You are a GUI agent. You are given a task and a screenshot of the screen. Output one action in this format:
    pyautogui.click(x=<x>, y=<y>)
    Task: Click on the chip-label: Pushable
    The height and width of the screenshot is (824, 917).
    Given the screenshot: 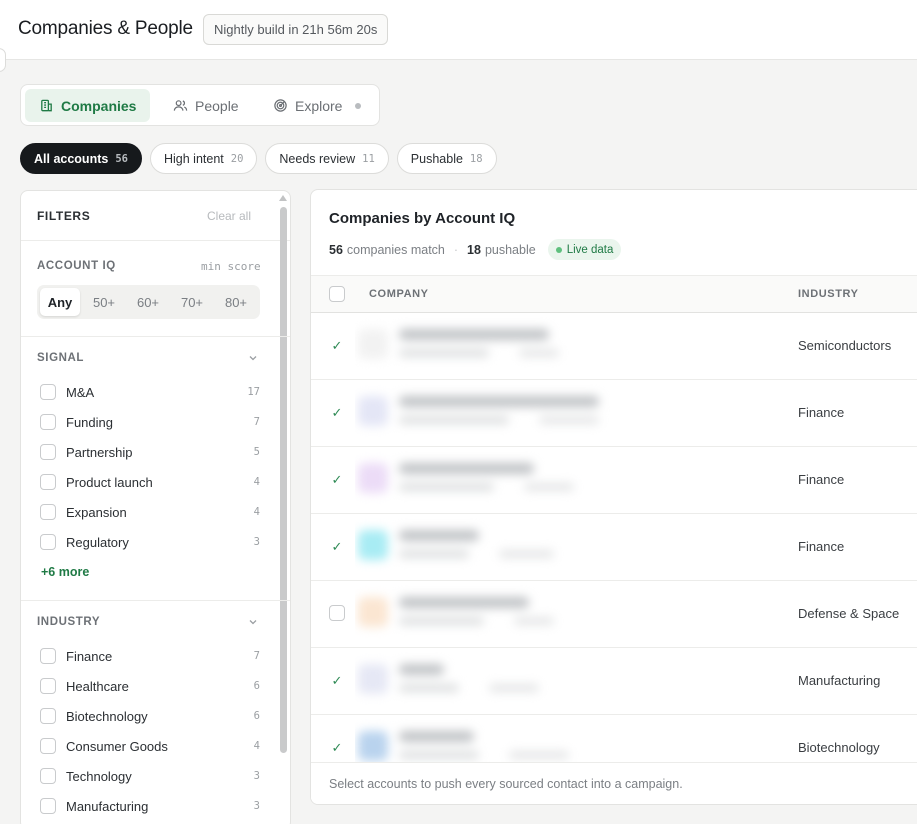 What is the action you would take?
    pyautogui.click(x=436, y=158)
    